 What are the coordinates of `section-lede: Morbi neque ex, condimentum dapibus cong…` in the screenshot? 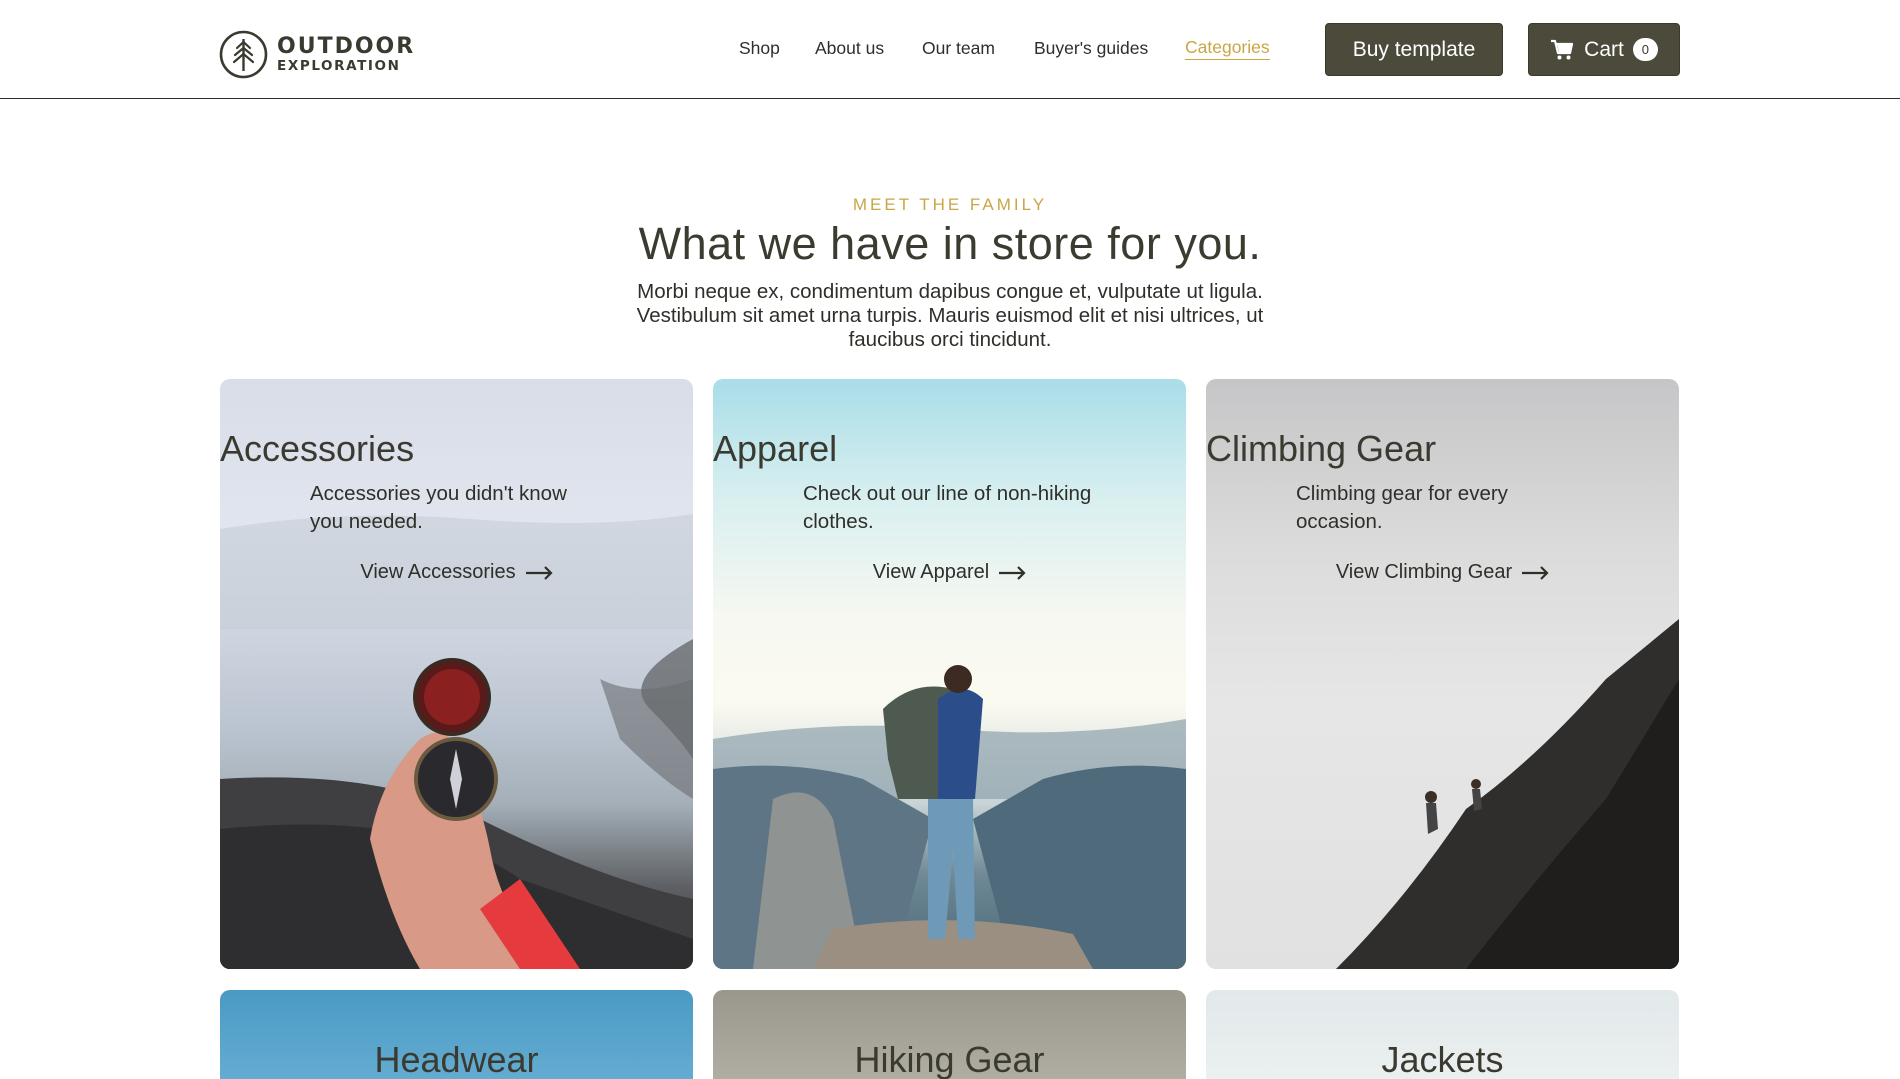 It's located at (950, 315).